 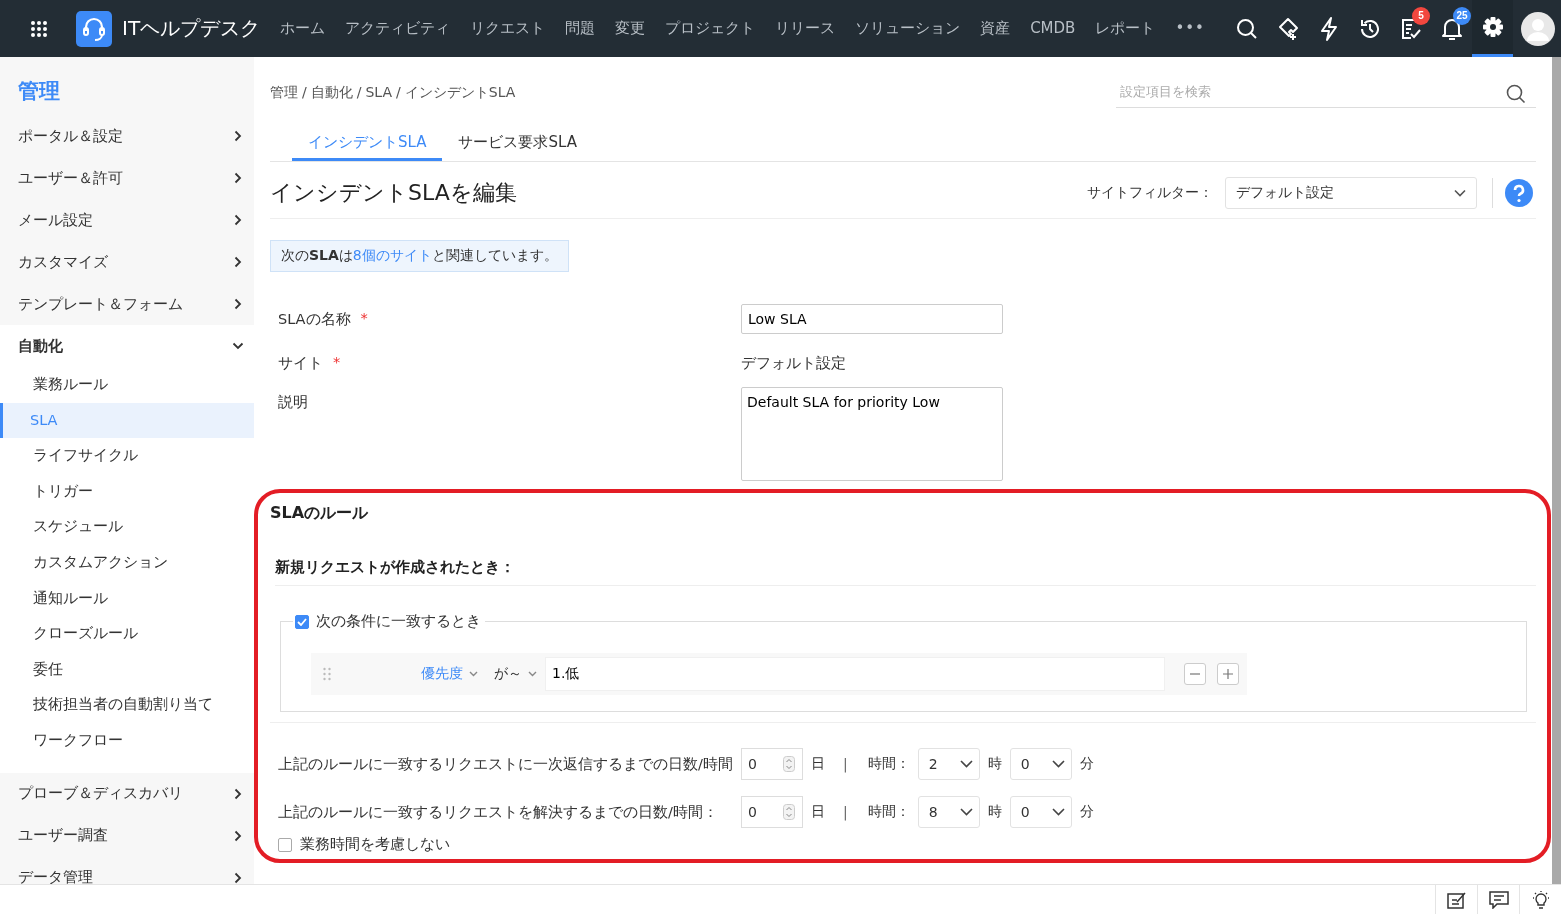 I want to click on sidebar-item: プローブ＆ディスカバリ, so click(x=127, y=793).